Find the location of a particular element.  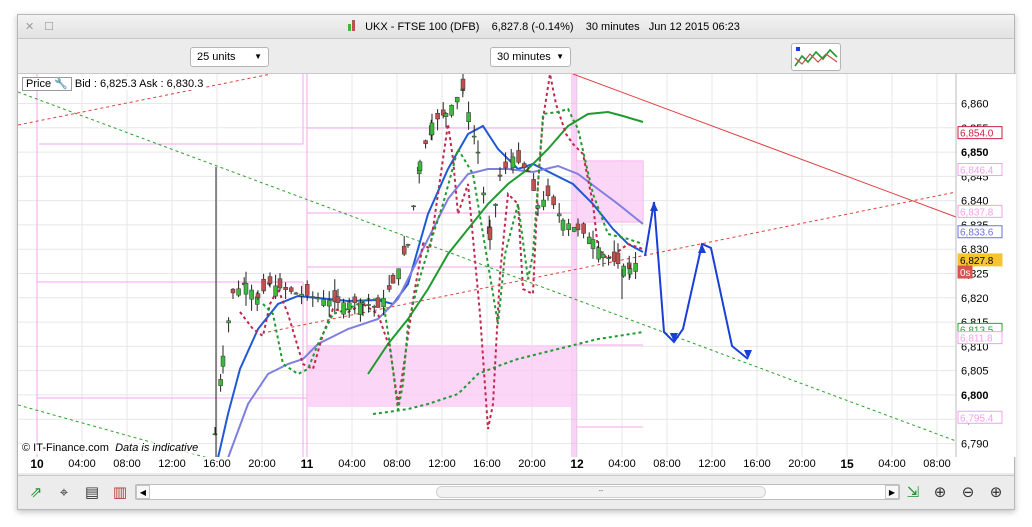

price-tag-label: 0s is located at coordinates (965, 273).